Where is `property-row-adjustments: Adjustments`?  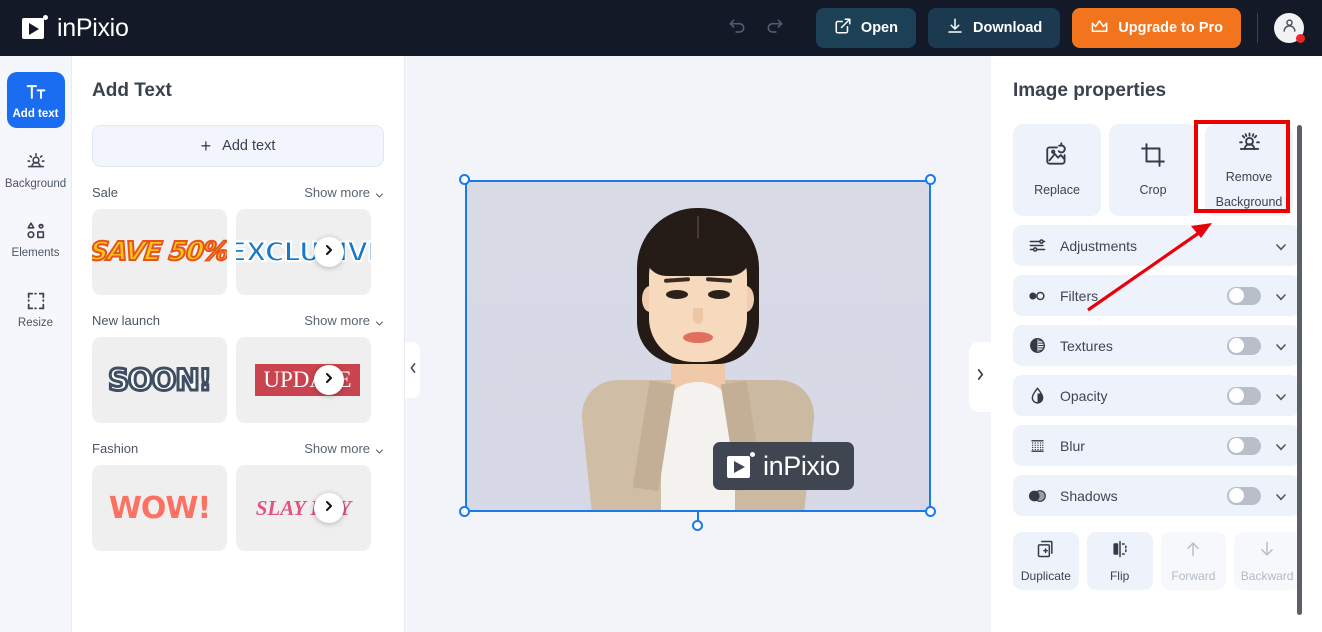
property-row-adjustments: Adjustments is located at coordinates (1156, 245).